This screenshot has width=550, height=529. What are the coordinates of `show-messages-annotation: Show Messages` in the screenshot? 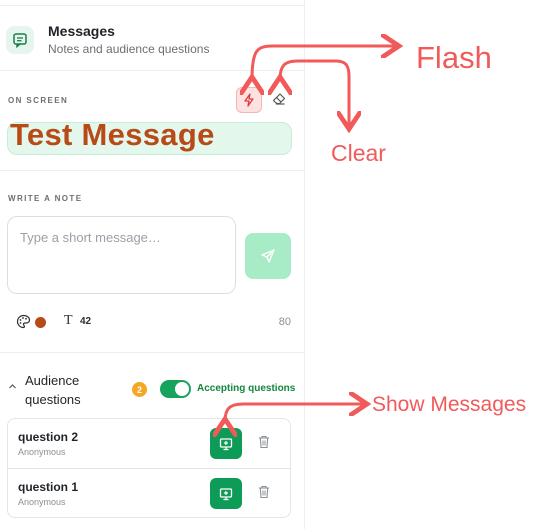 It's located at (449, 404).